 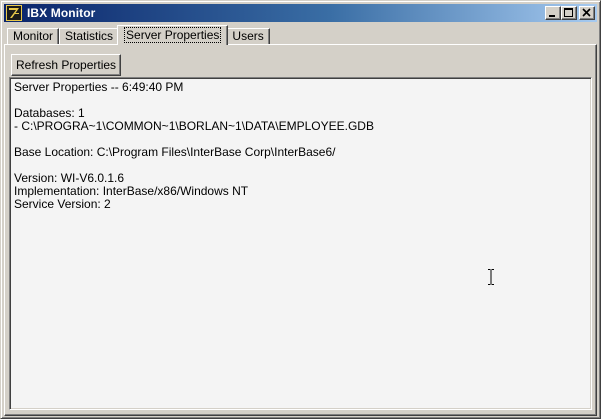 What do you see at coordinates (14, 13) in the screenshot?
I see `app-icon` at bounding box center [14, 13].